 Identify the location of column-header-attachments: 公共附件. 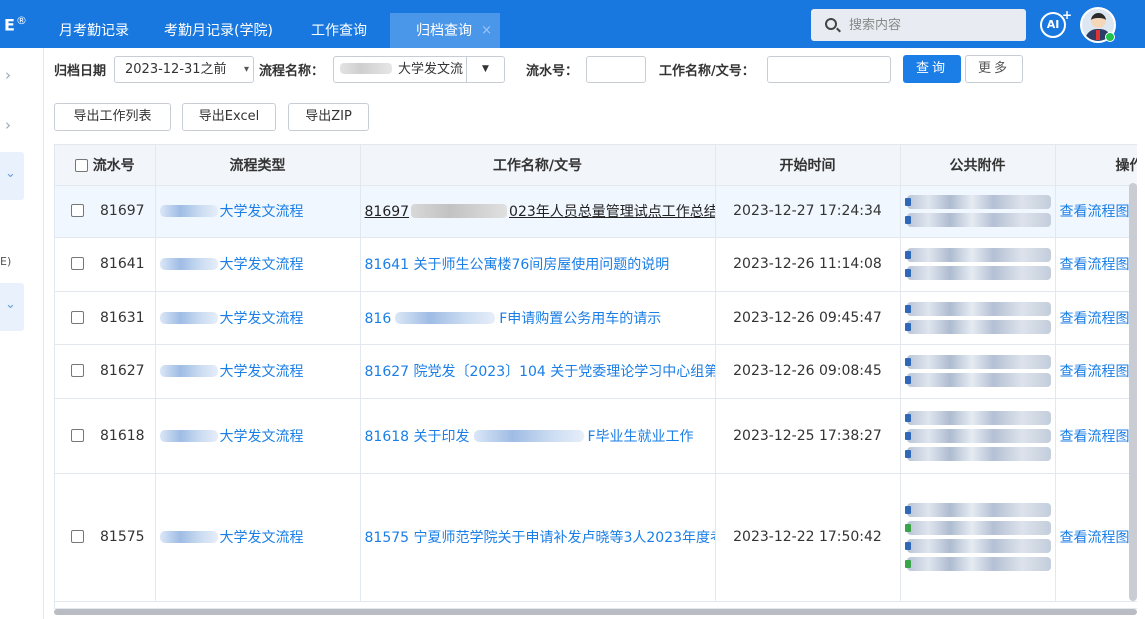
(978, 165).